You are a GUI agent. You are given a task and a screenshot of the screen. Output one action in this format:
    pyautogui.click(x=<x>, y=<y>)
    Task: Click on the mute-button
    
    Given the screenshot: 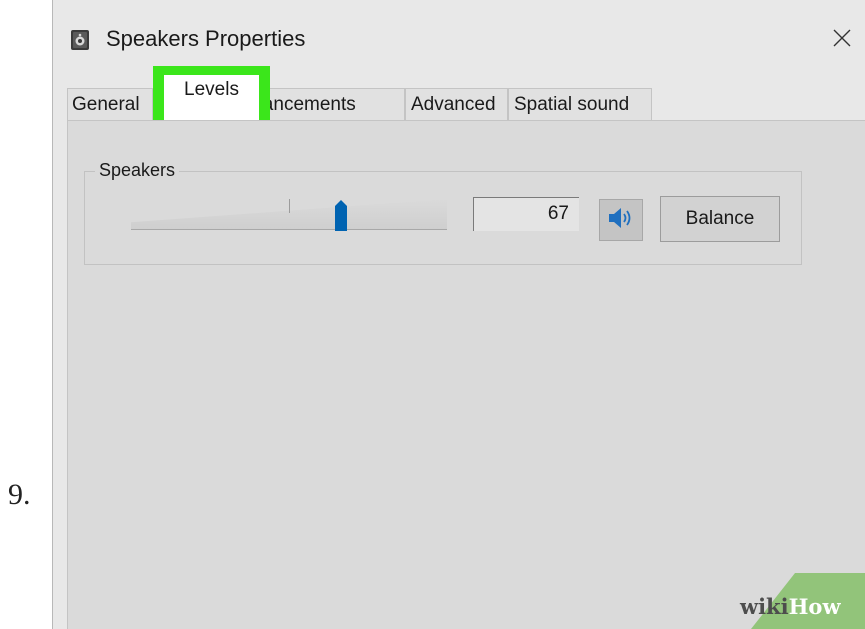 What is the action you would take?
    pyautogui.click(x=621, y=220)
    